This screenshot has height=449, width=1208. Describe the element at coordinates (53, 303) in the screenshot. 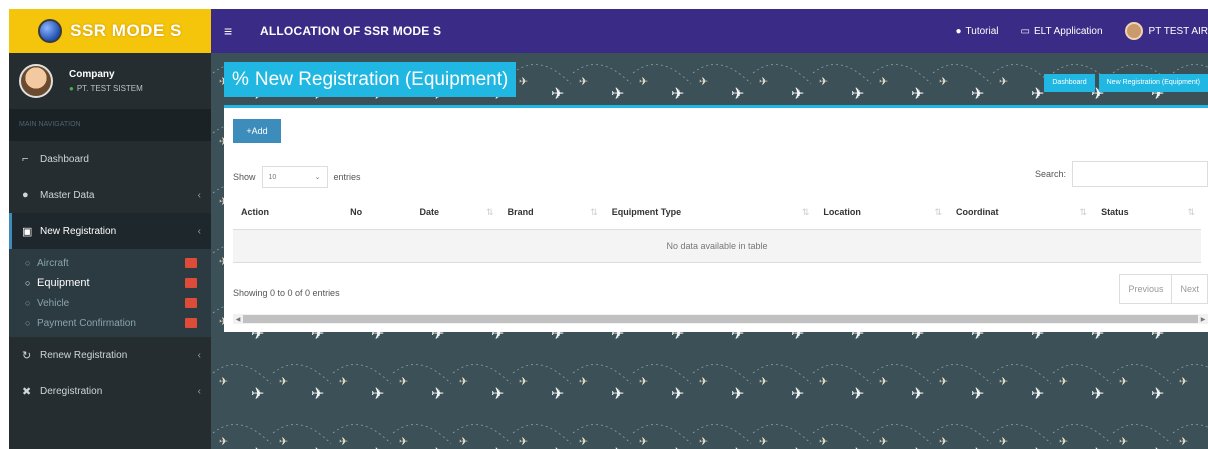

I see `submenu-label: Vehicle` at that location.